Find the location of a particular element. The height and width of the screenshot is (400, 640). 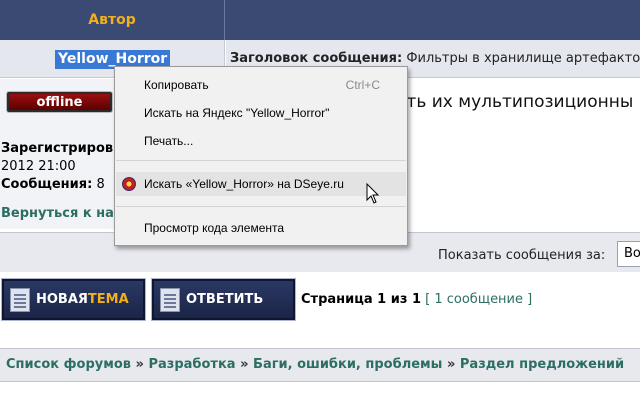

context-menu-item-inspect: Просмотр кода элемента is located at coordinates (261, 228).